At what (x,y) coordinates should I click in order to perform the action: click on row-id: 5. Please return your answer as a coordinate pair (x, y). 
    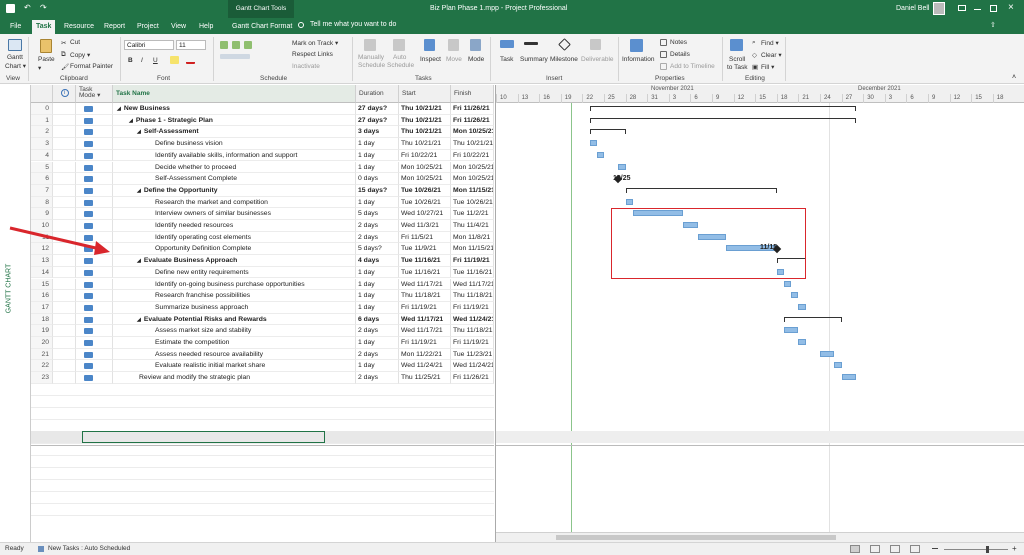
    Looking at the image, I should click on (42, 167).